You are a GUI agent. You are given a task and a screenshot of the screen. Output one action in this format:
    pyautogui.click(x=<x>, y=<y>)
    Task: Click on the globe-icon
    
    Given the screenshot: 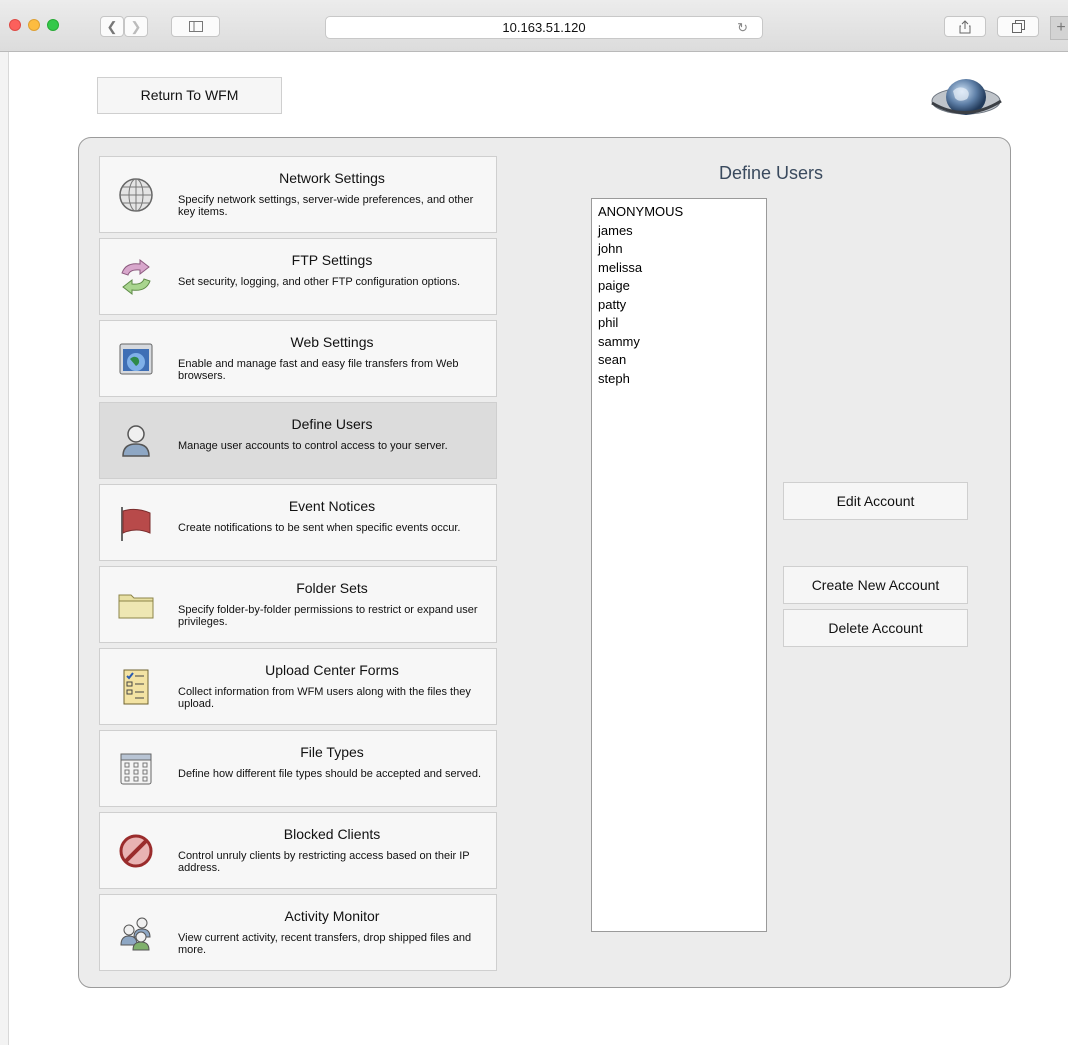 What is the action you would take?
    pyautogui.click(x=136, y=195)
    